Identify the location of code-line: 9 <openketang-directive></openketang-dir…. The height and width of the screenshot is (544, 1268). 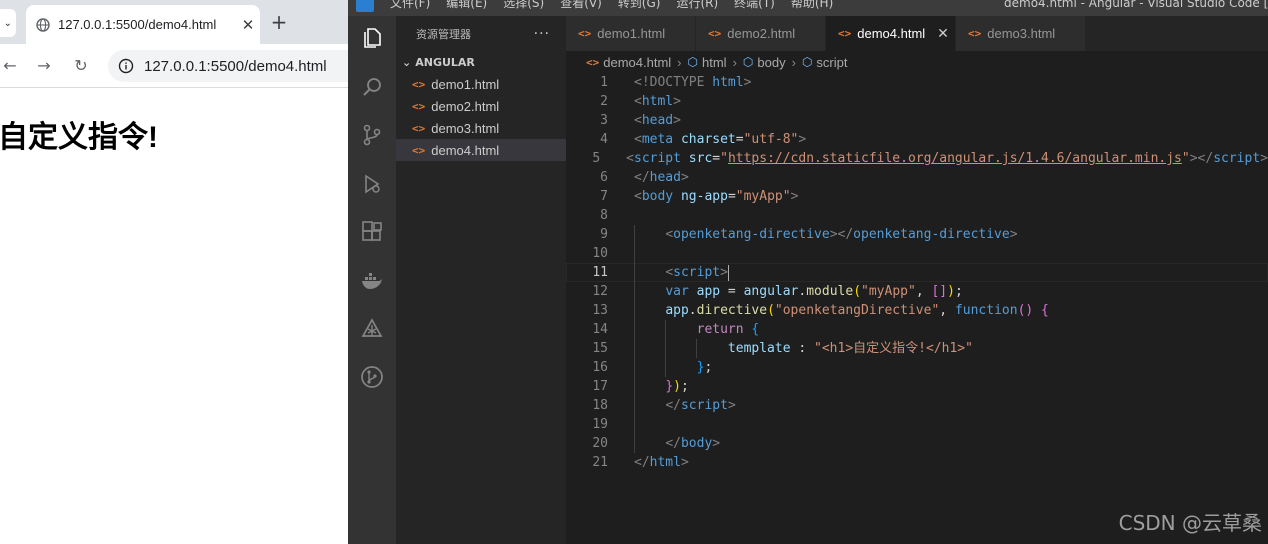
(917, 234).